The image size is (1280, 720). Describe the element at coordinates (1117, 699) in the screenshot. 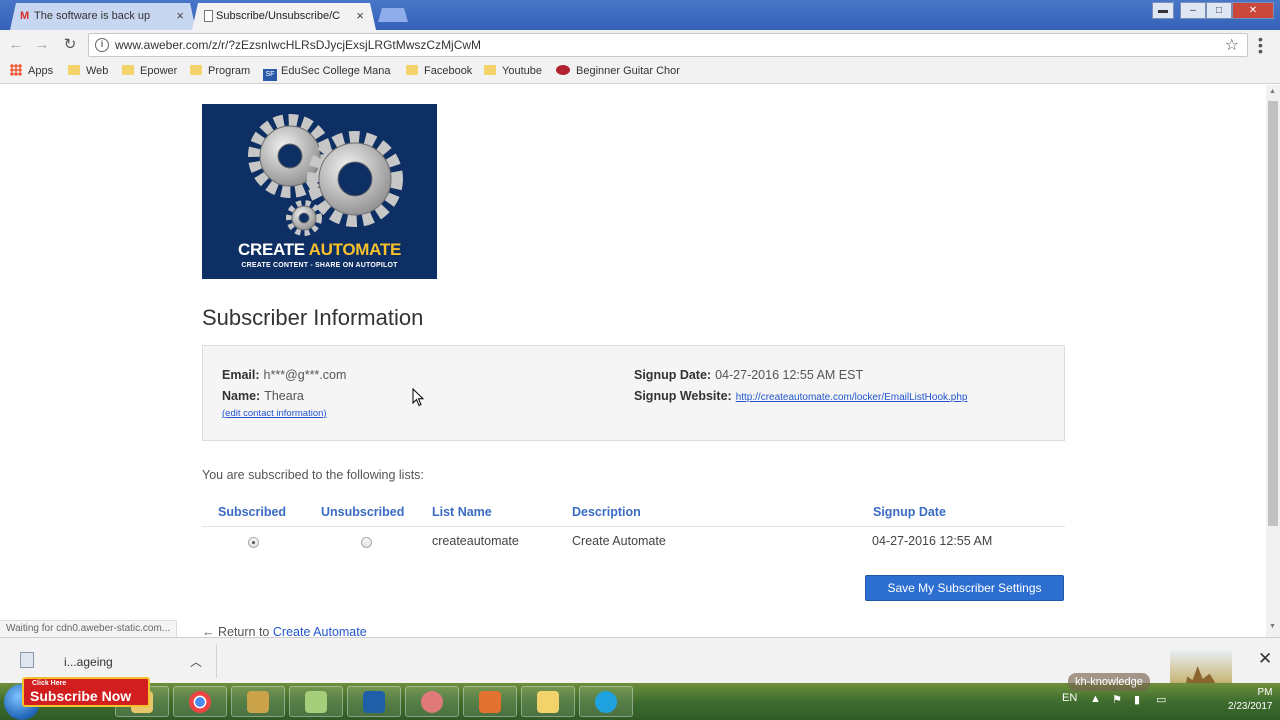

I see `flag-icon: ⚑` at that location.